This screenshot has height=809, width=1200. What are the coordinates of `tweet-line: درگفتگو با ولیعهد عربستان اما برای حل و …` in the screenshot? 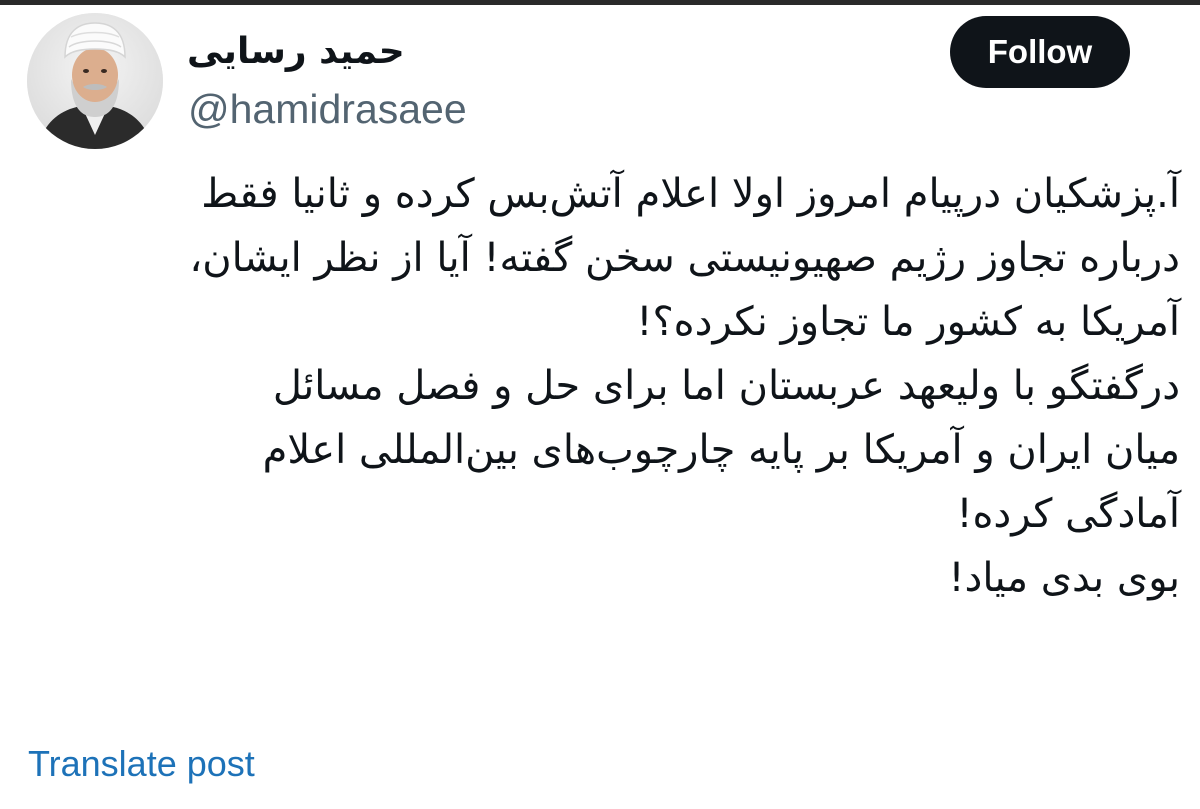 It's located at (726, 386).